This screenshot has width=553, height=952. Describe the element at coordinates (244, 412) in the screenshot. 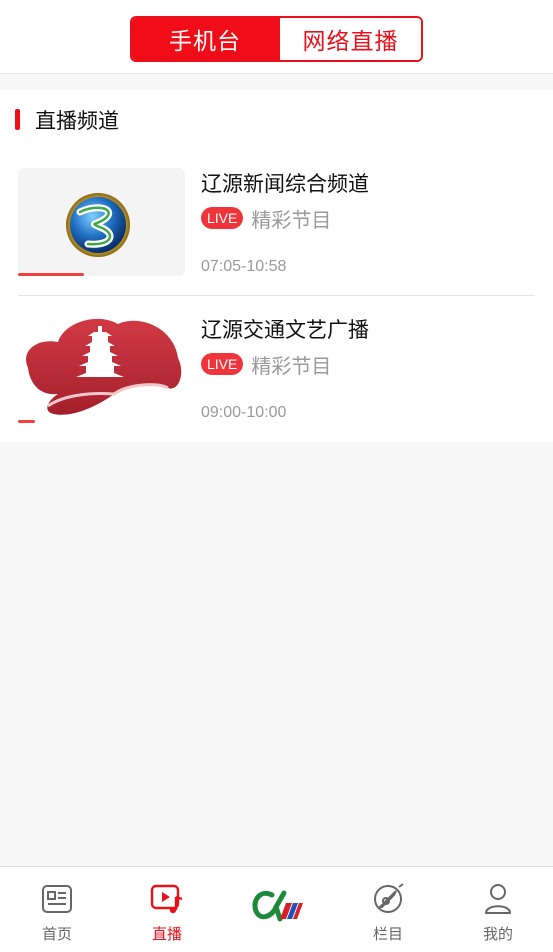

I see `program-time: 09:00-10:00` at that location.